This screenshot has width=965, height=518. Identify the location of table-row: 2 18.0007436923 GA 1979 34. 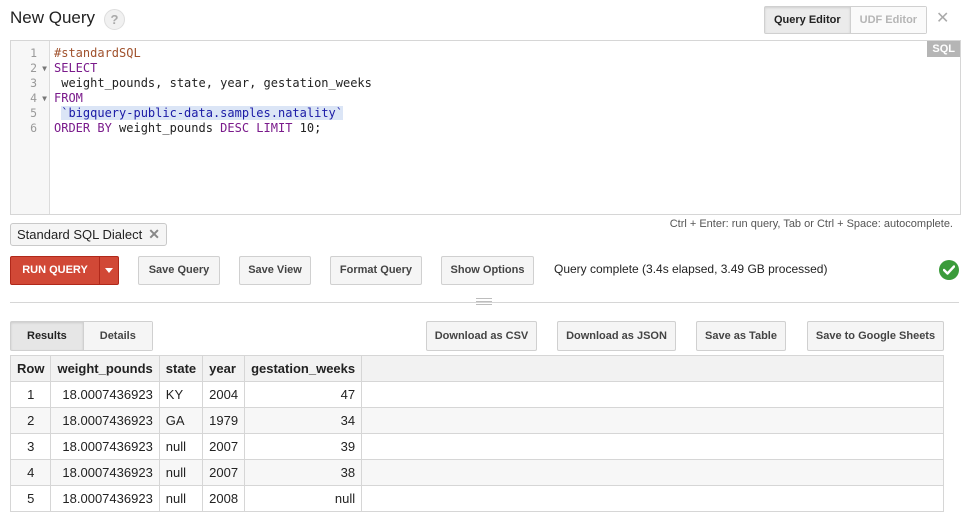
(476, 420).